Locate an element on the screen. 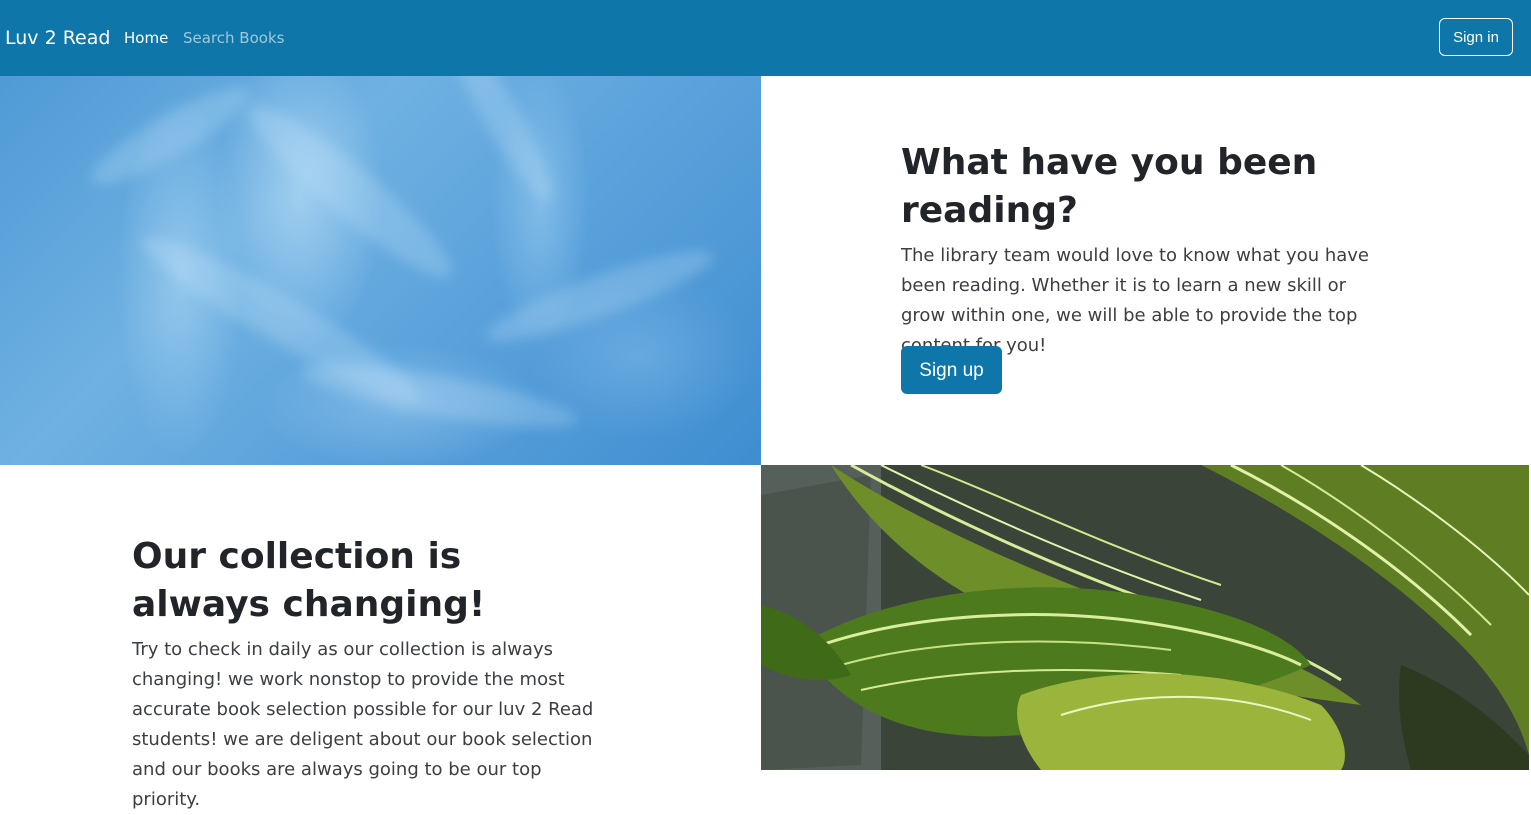  sign-in-button: Sign in is located at coordinates (1476, 37).